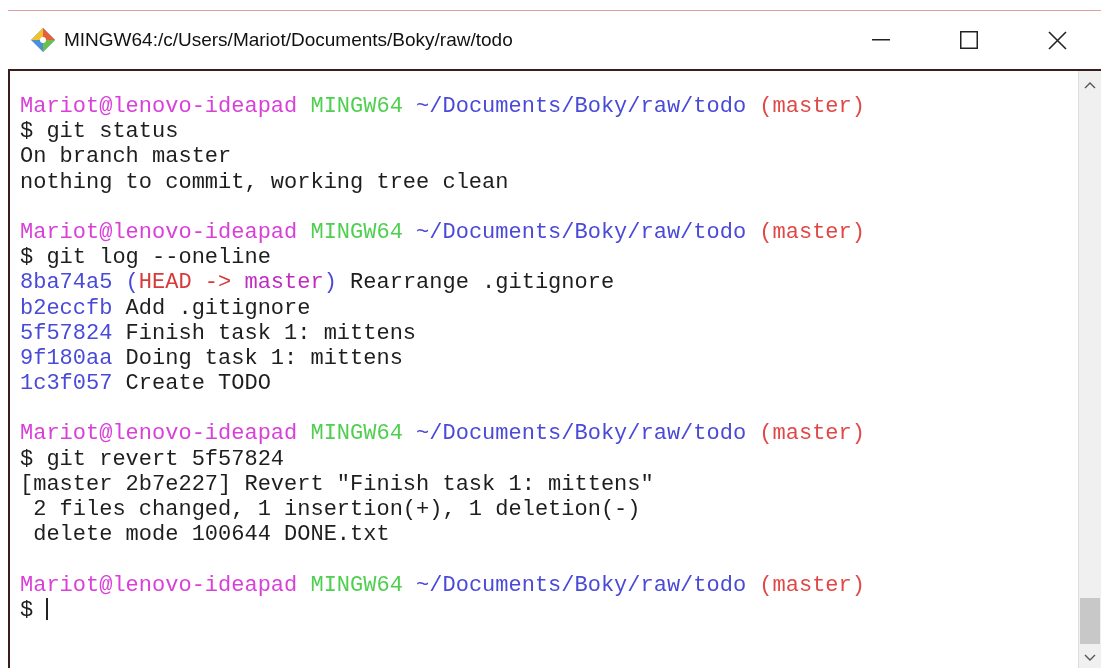  Describe the element at coordinates (1090, 658) in the screenshot. I see `scroll-down-icon` at that location.